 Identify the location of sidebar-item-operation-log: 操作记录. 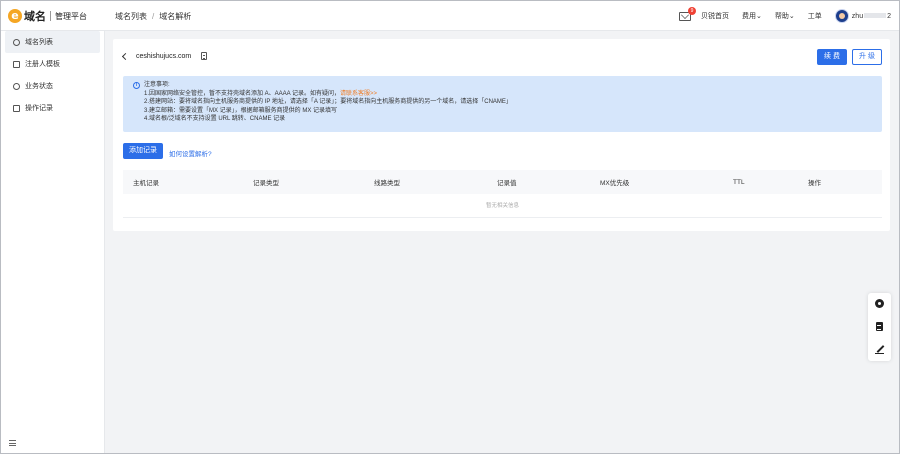
(52, 108).